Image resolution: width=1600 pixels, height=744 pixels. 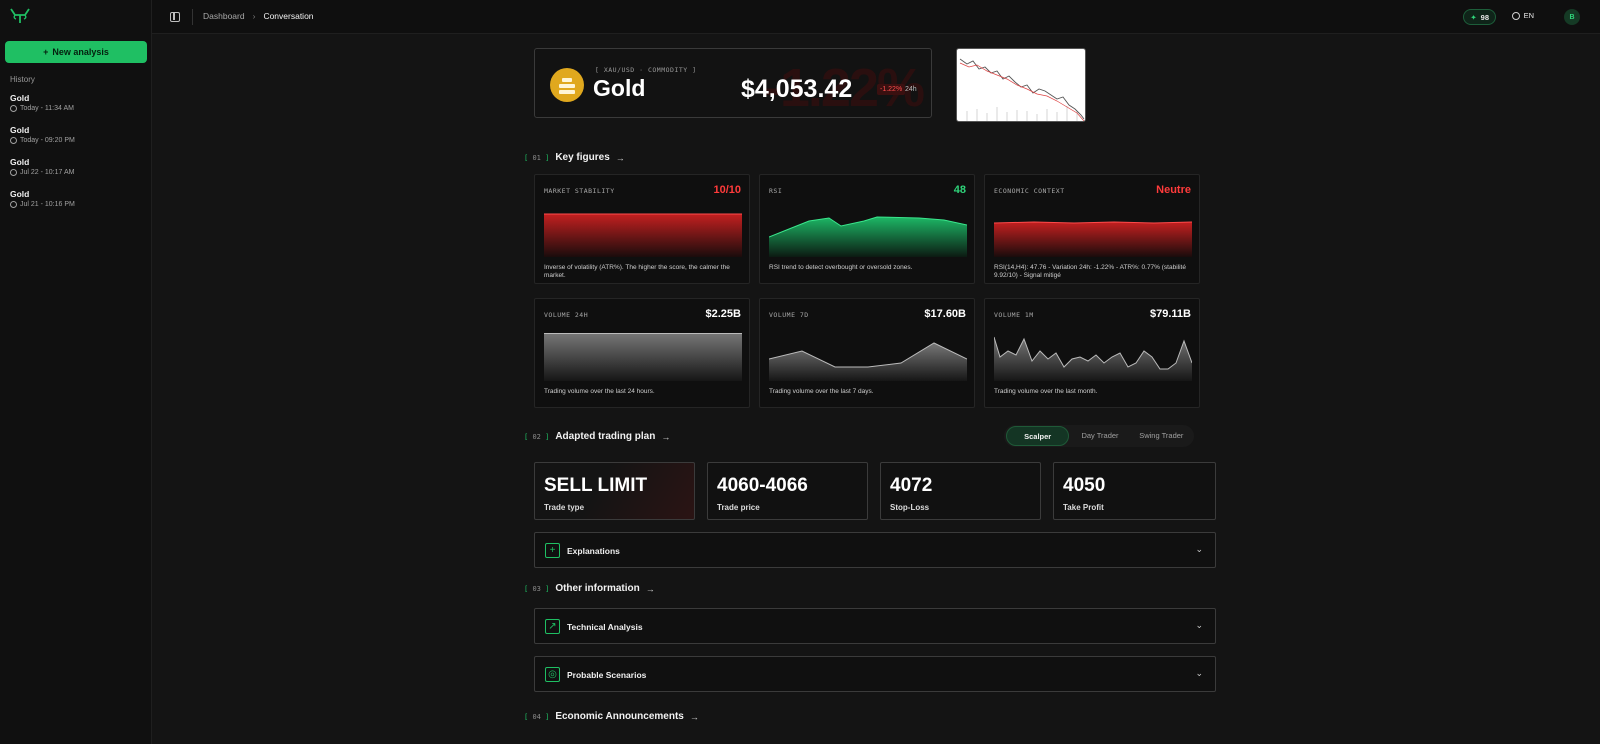 What do you see at coordinates (75, 166) in the screenshot?
I see `history-item: Gold Jul 22 - 10:17 AM` at bounding box center [75, 166].